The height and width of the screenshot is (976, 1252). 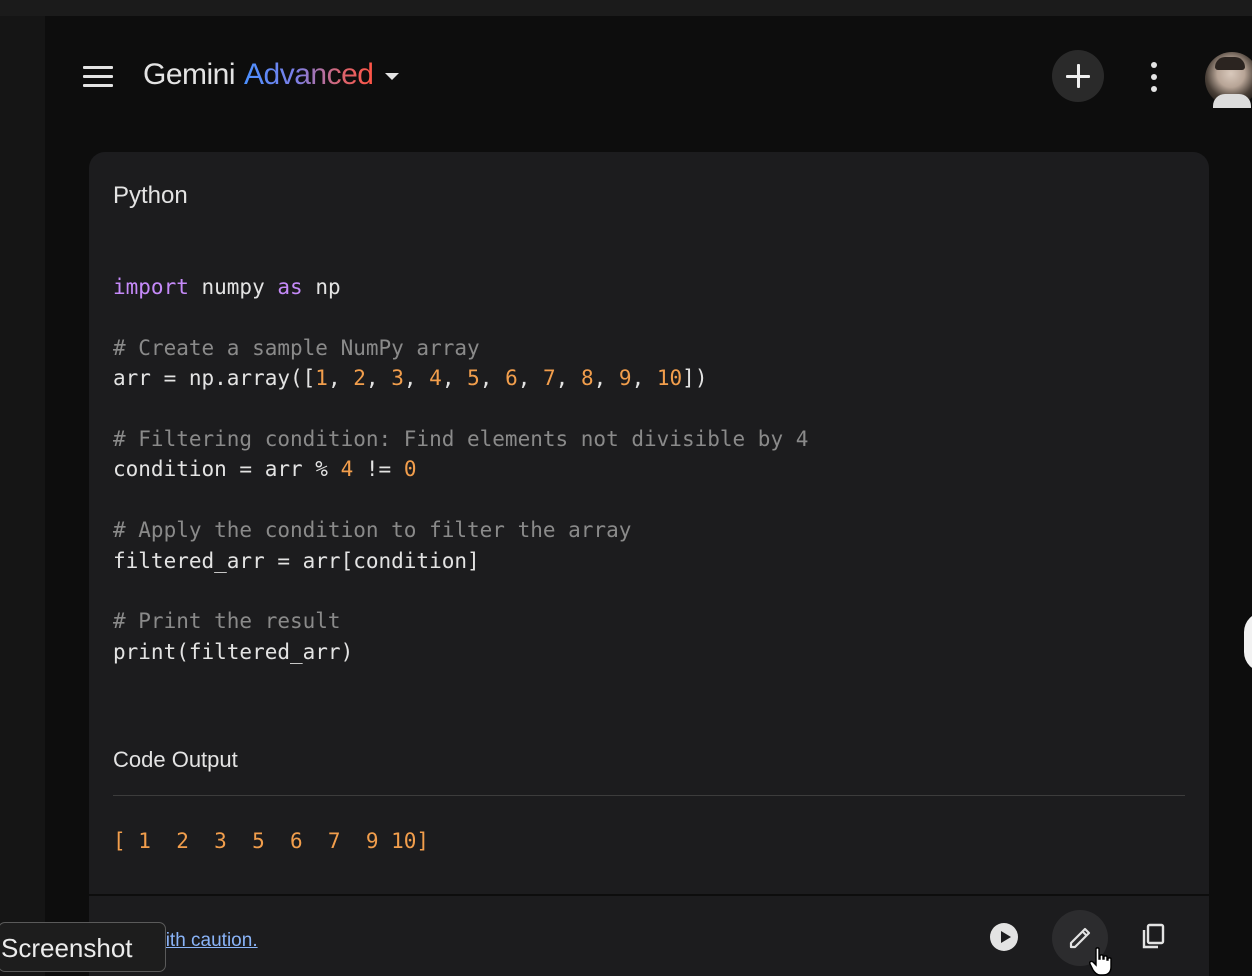 What do you see at coordinates (227, 621) in the screenshot?
I see `code-token: # Print the result` at bounding box center [227, 621].